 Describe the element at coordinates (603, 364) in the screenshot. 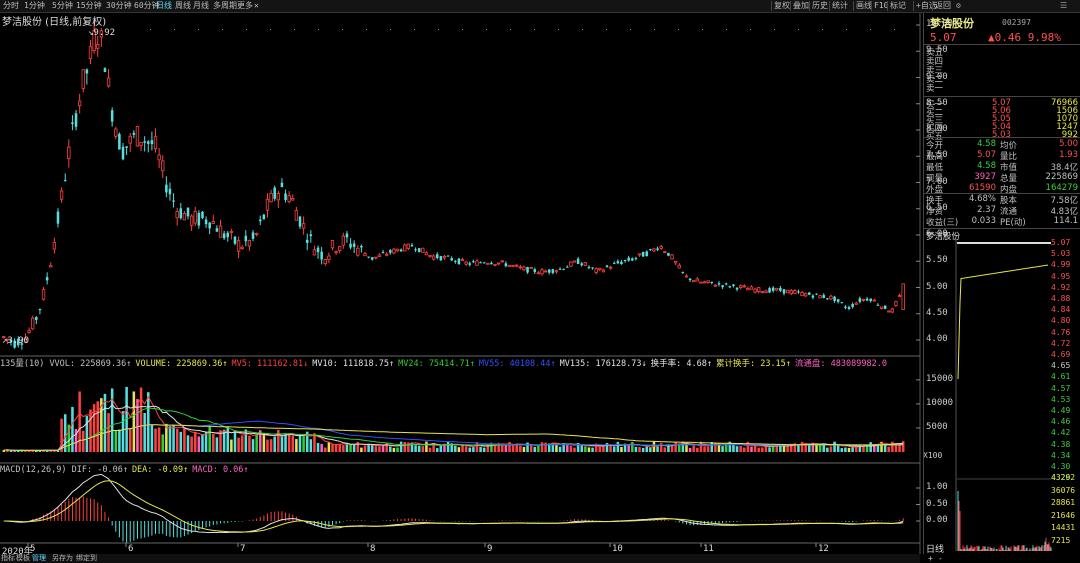

I see `indicator-value: MV135: 176128.73↓` at that location.